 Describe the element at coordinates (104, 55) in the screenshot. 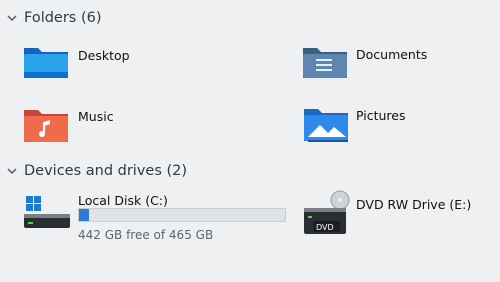

I see `folder-desktop-label: Desktop` at that location.